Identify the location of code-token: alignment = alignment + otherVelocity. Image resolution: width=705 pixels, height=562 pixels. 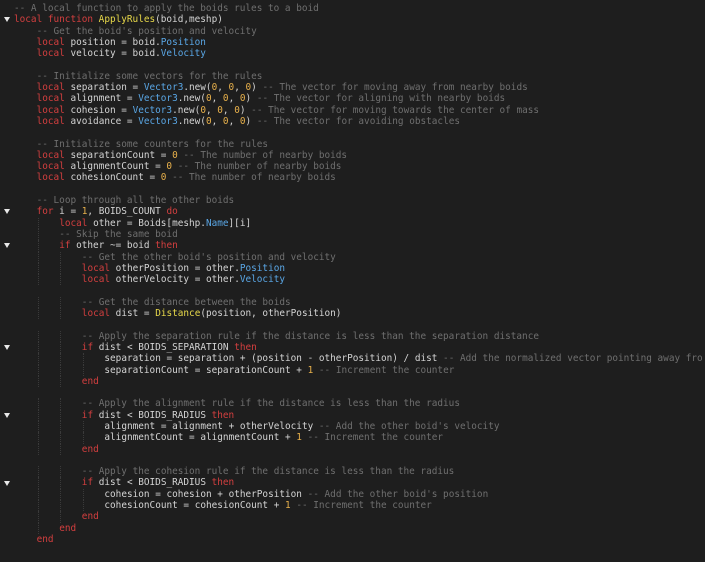
(211, 426).